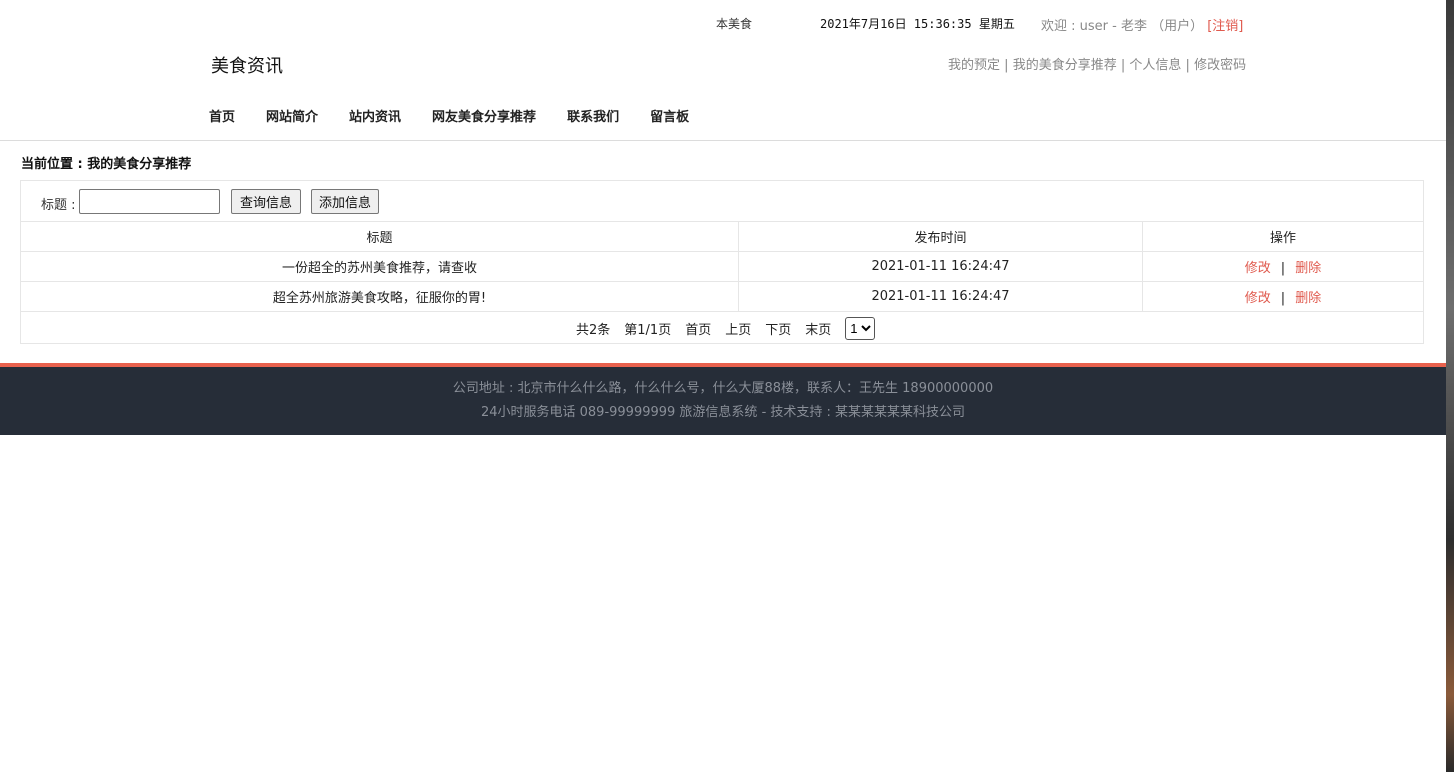  Describe the element at coordinates (860, 328) in the screenshot. I see `page-select: 1` at that location.